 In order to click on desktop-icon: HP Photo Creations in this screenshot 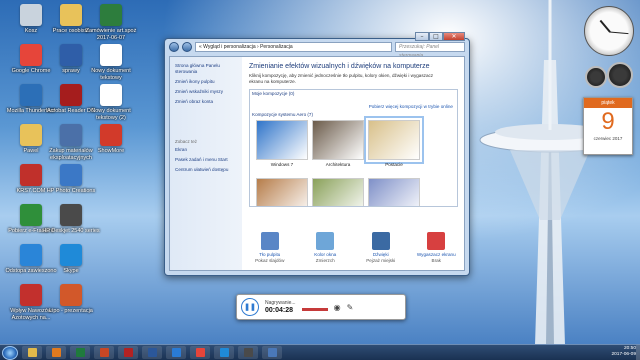, I will do `click(71, 179)`.